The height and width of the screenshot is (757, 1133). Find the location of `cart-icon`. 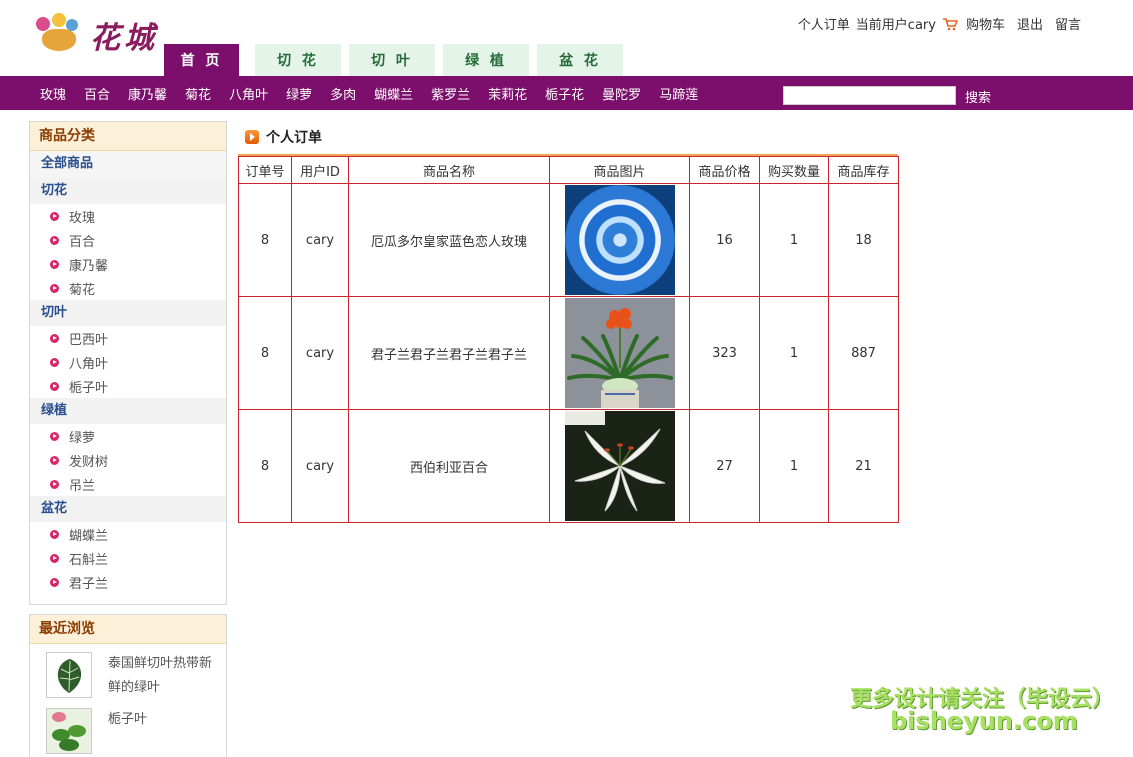

cart-icon is located at coordinates (950, 24).